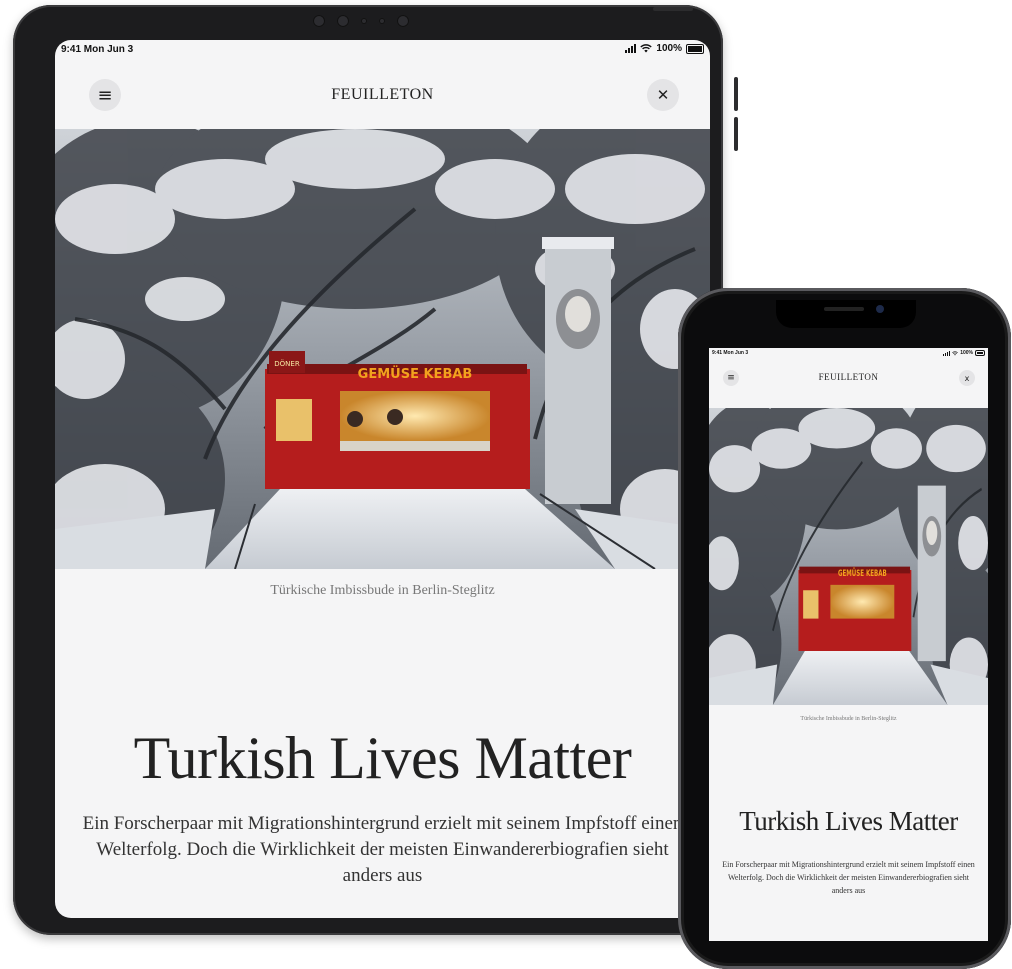  What do you see at coordinates (846, 314) in the screenshot?
I see `iphone-notch` at bounding box center [846, 314].